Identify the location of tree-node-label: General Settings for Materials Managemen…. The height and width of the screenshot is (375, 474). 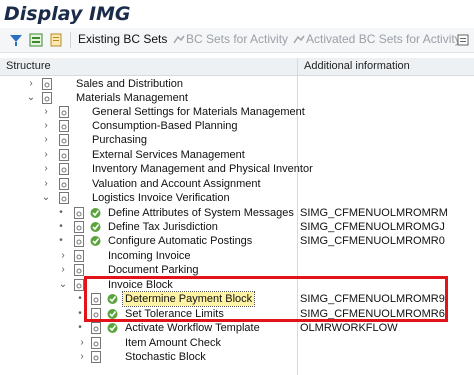
(198, 112).